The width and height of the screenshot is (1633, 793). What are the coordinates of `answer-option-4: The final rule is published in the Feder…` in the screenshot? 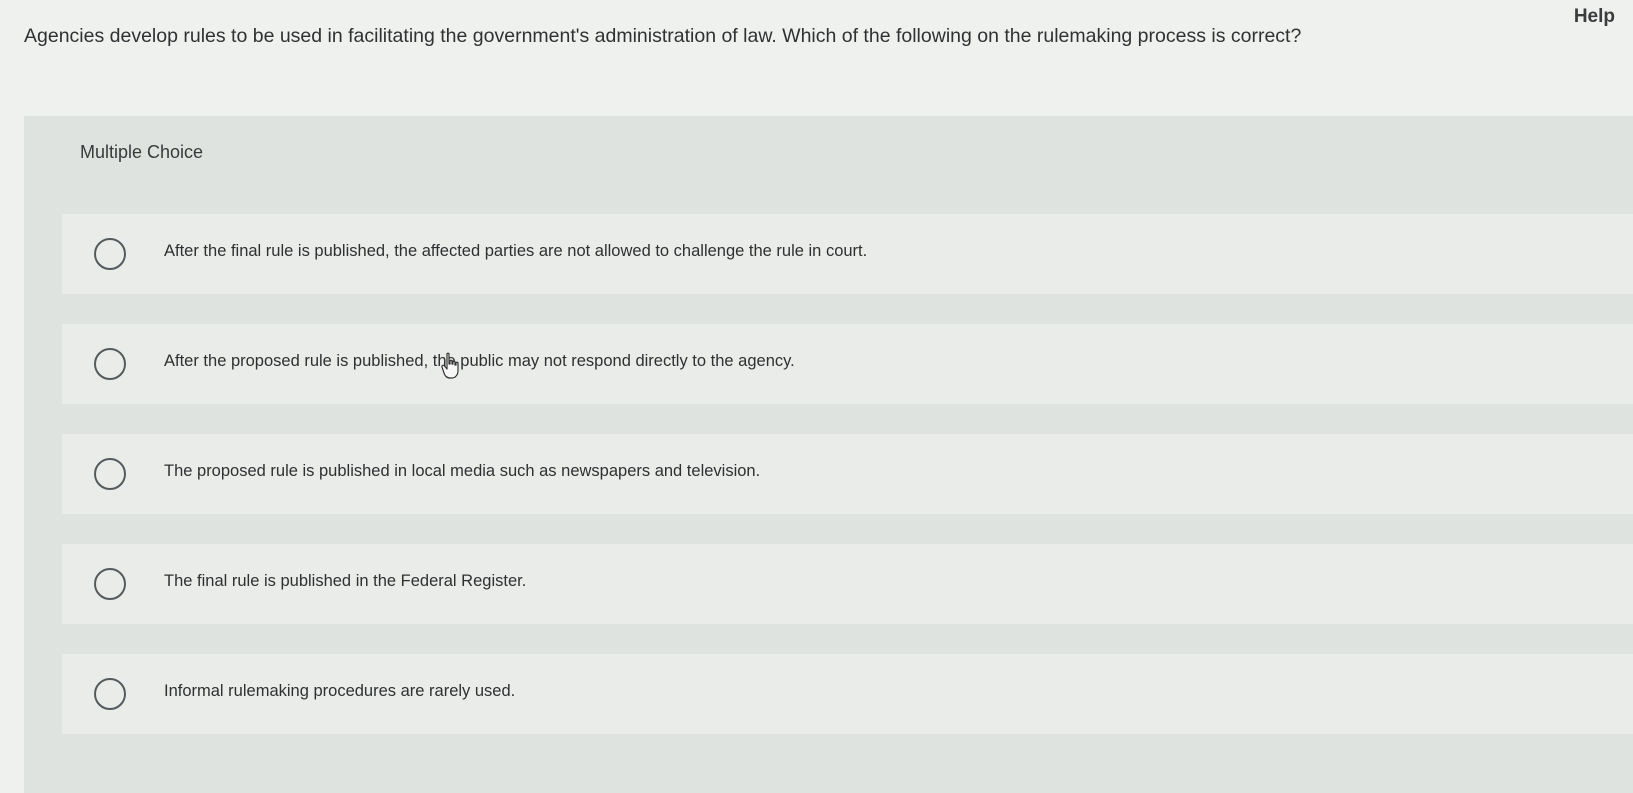 It's located at (847, 584).